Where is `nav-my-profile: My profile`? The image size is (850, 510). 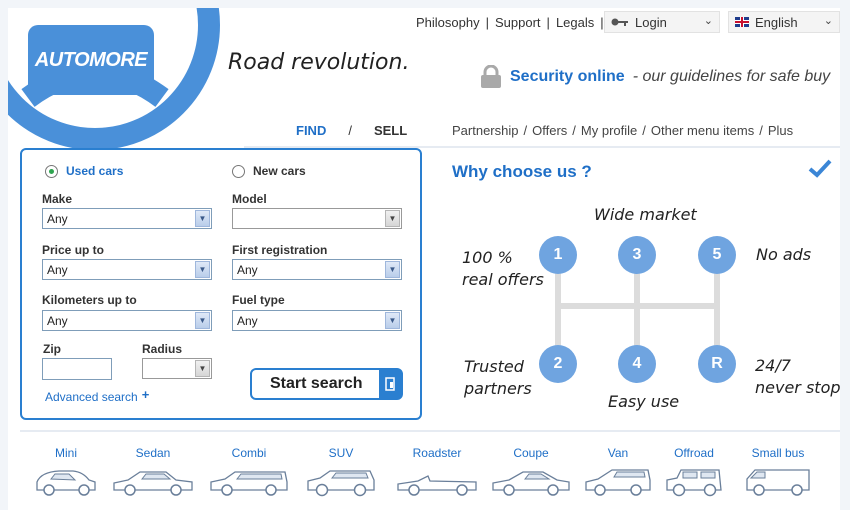 nav-my-profile: My profile is located at coordinates (609, 130).